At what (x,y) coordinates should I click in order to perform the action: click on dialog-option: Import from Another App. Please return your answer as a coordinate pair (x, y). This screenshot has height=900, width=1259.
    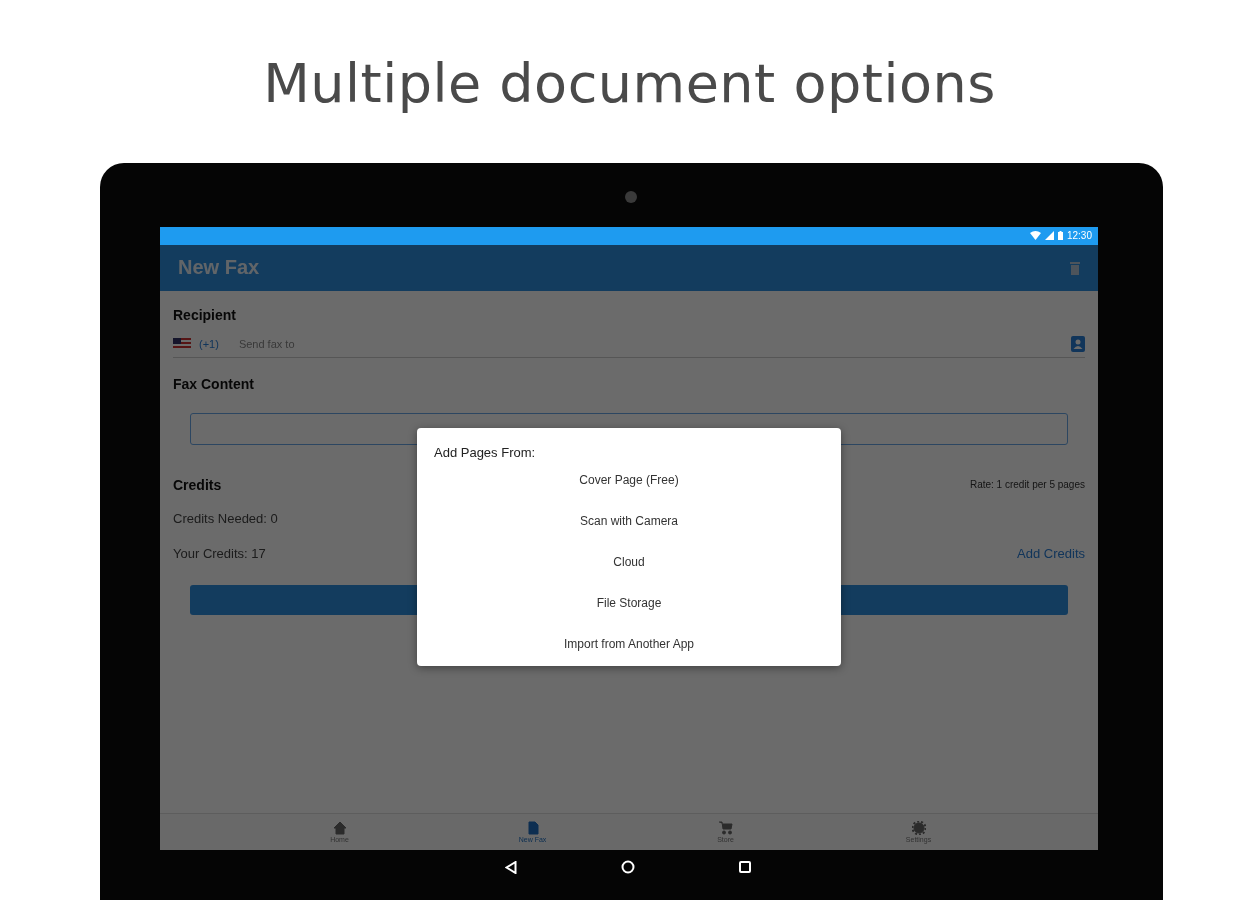
    Looking at the image, I should click on (629, 644).